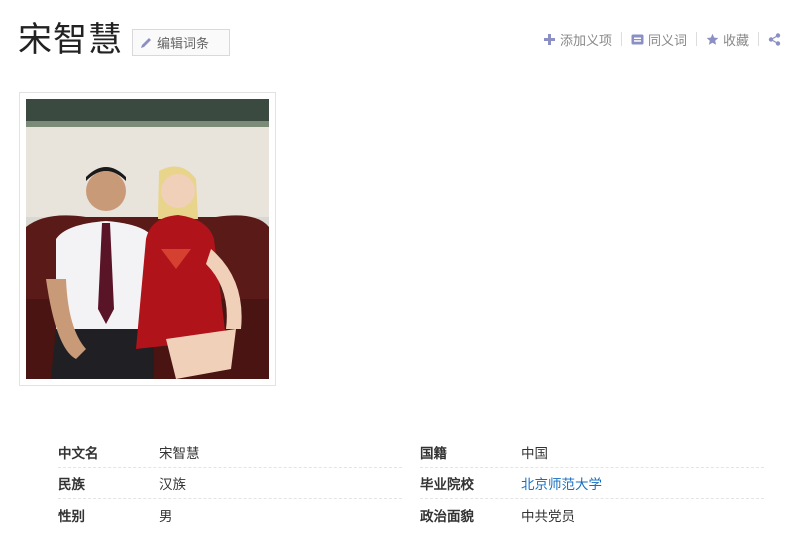 This screenshot has width=792, height=552. I want to click on add-sense-button: 添加义项, so click(577, 39).